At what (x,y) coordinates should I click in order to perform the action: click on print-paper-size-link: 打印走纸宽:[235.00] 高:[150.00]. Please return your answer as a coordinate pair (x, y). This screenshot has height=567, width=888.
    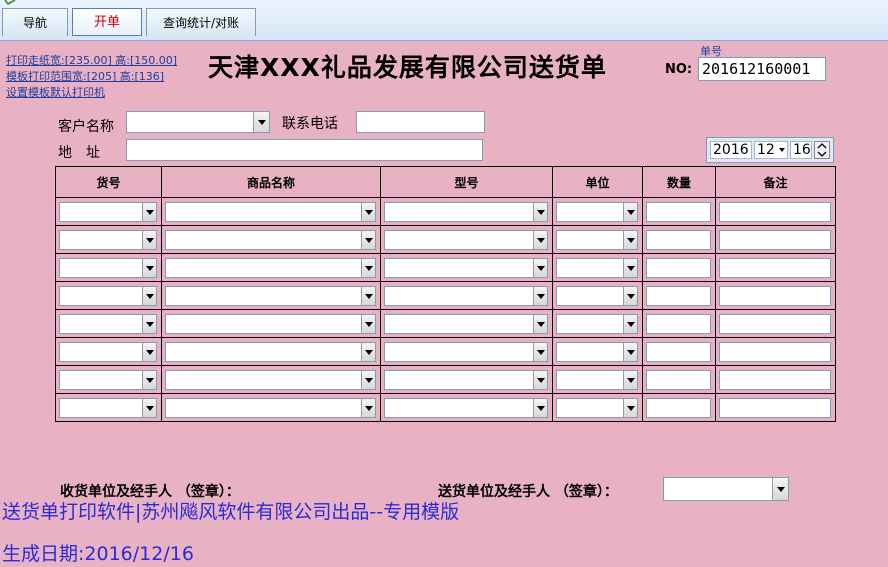
    Looking at the image, I should click on (91, 60).